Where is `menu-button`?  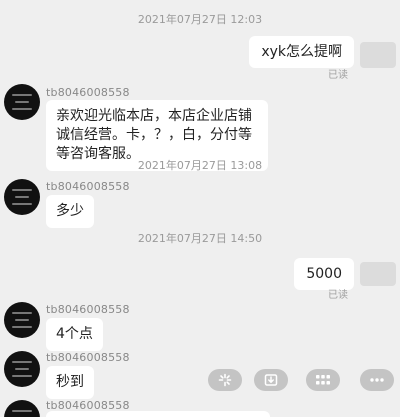 menu-button is located at coordinates (323, 380).